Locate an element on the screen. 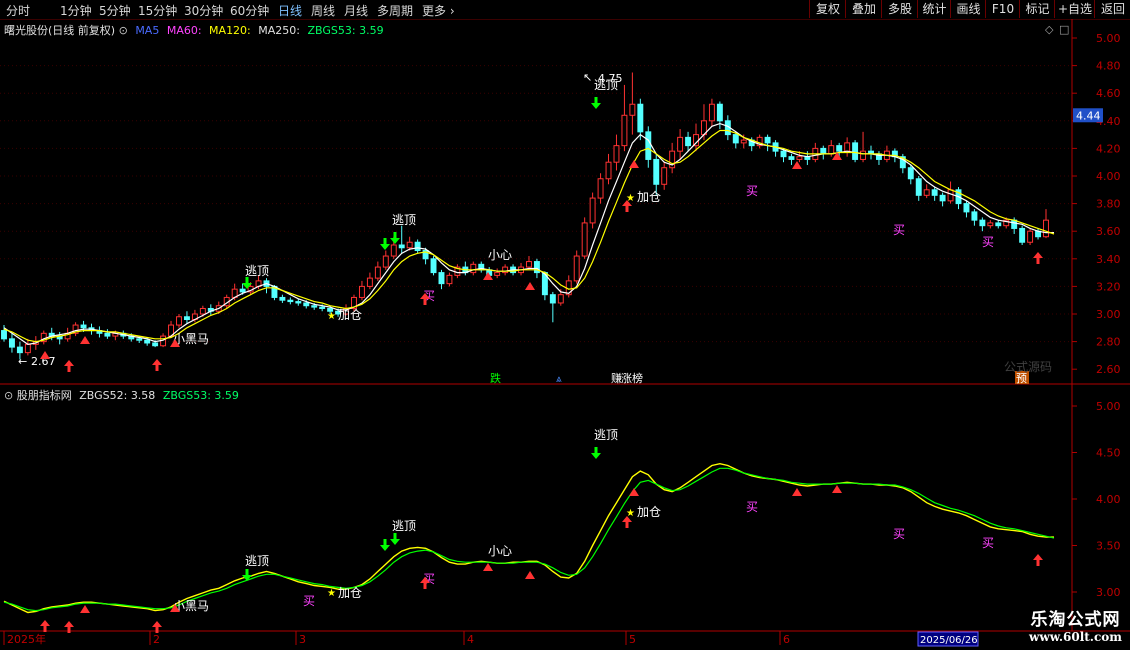 The height and width of the screenshot is (650, 1130). button-f10: F10 is located at coordinates (1002, 9).